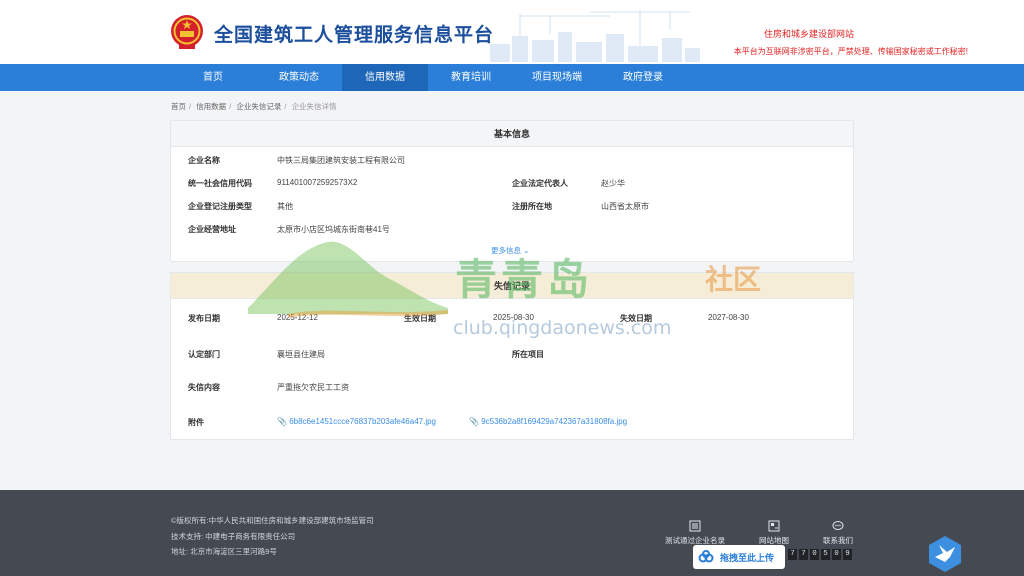 The height and width of the screenshot is (576, 1024). What do you see at coordinates (809, 33) in the screenshot?
I see `ministry-website-link: 住房和城乡建设部网站` at bounding box center [809, 33].